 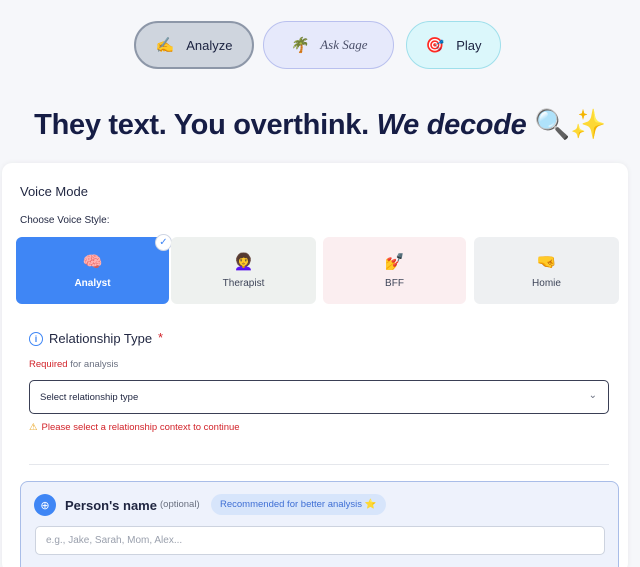 What do you see at coordinates (319, 397) in the screenshot?
I see `relationship-type-select: Select relationship type ⌄` at bounding box center [319, 397].